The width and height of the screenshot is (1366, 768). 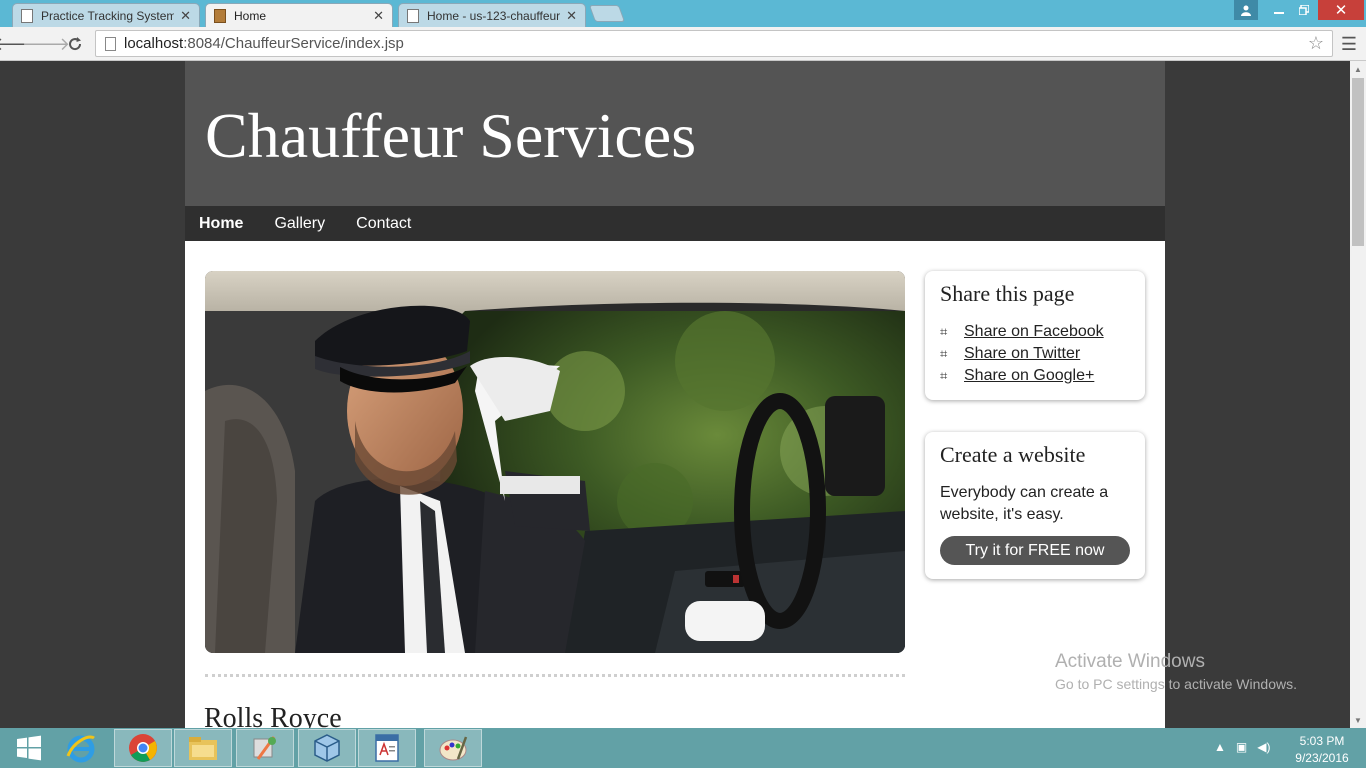 What do you see at coordinates (1304, 10) in the screenshot?
I see `restore-button` at bounding box center [1304, 10].